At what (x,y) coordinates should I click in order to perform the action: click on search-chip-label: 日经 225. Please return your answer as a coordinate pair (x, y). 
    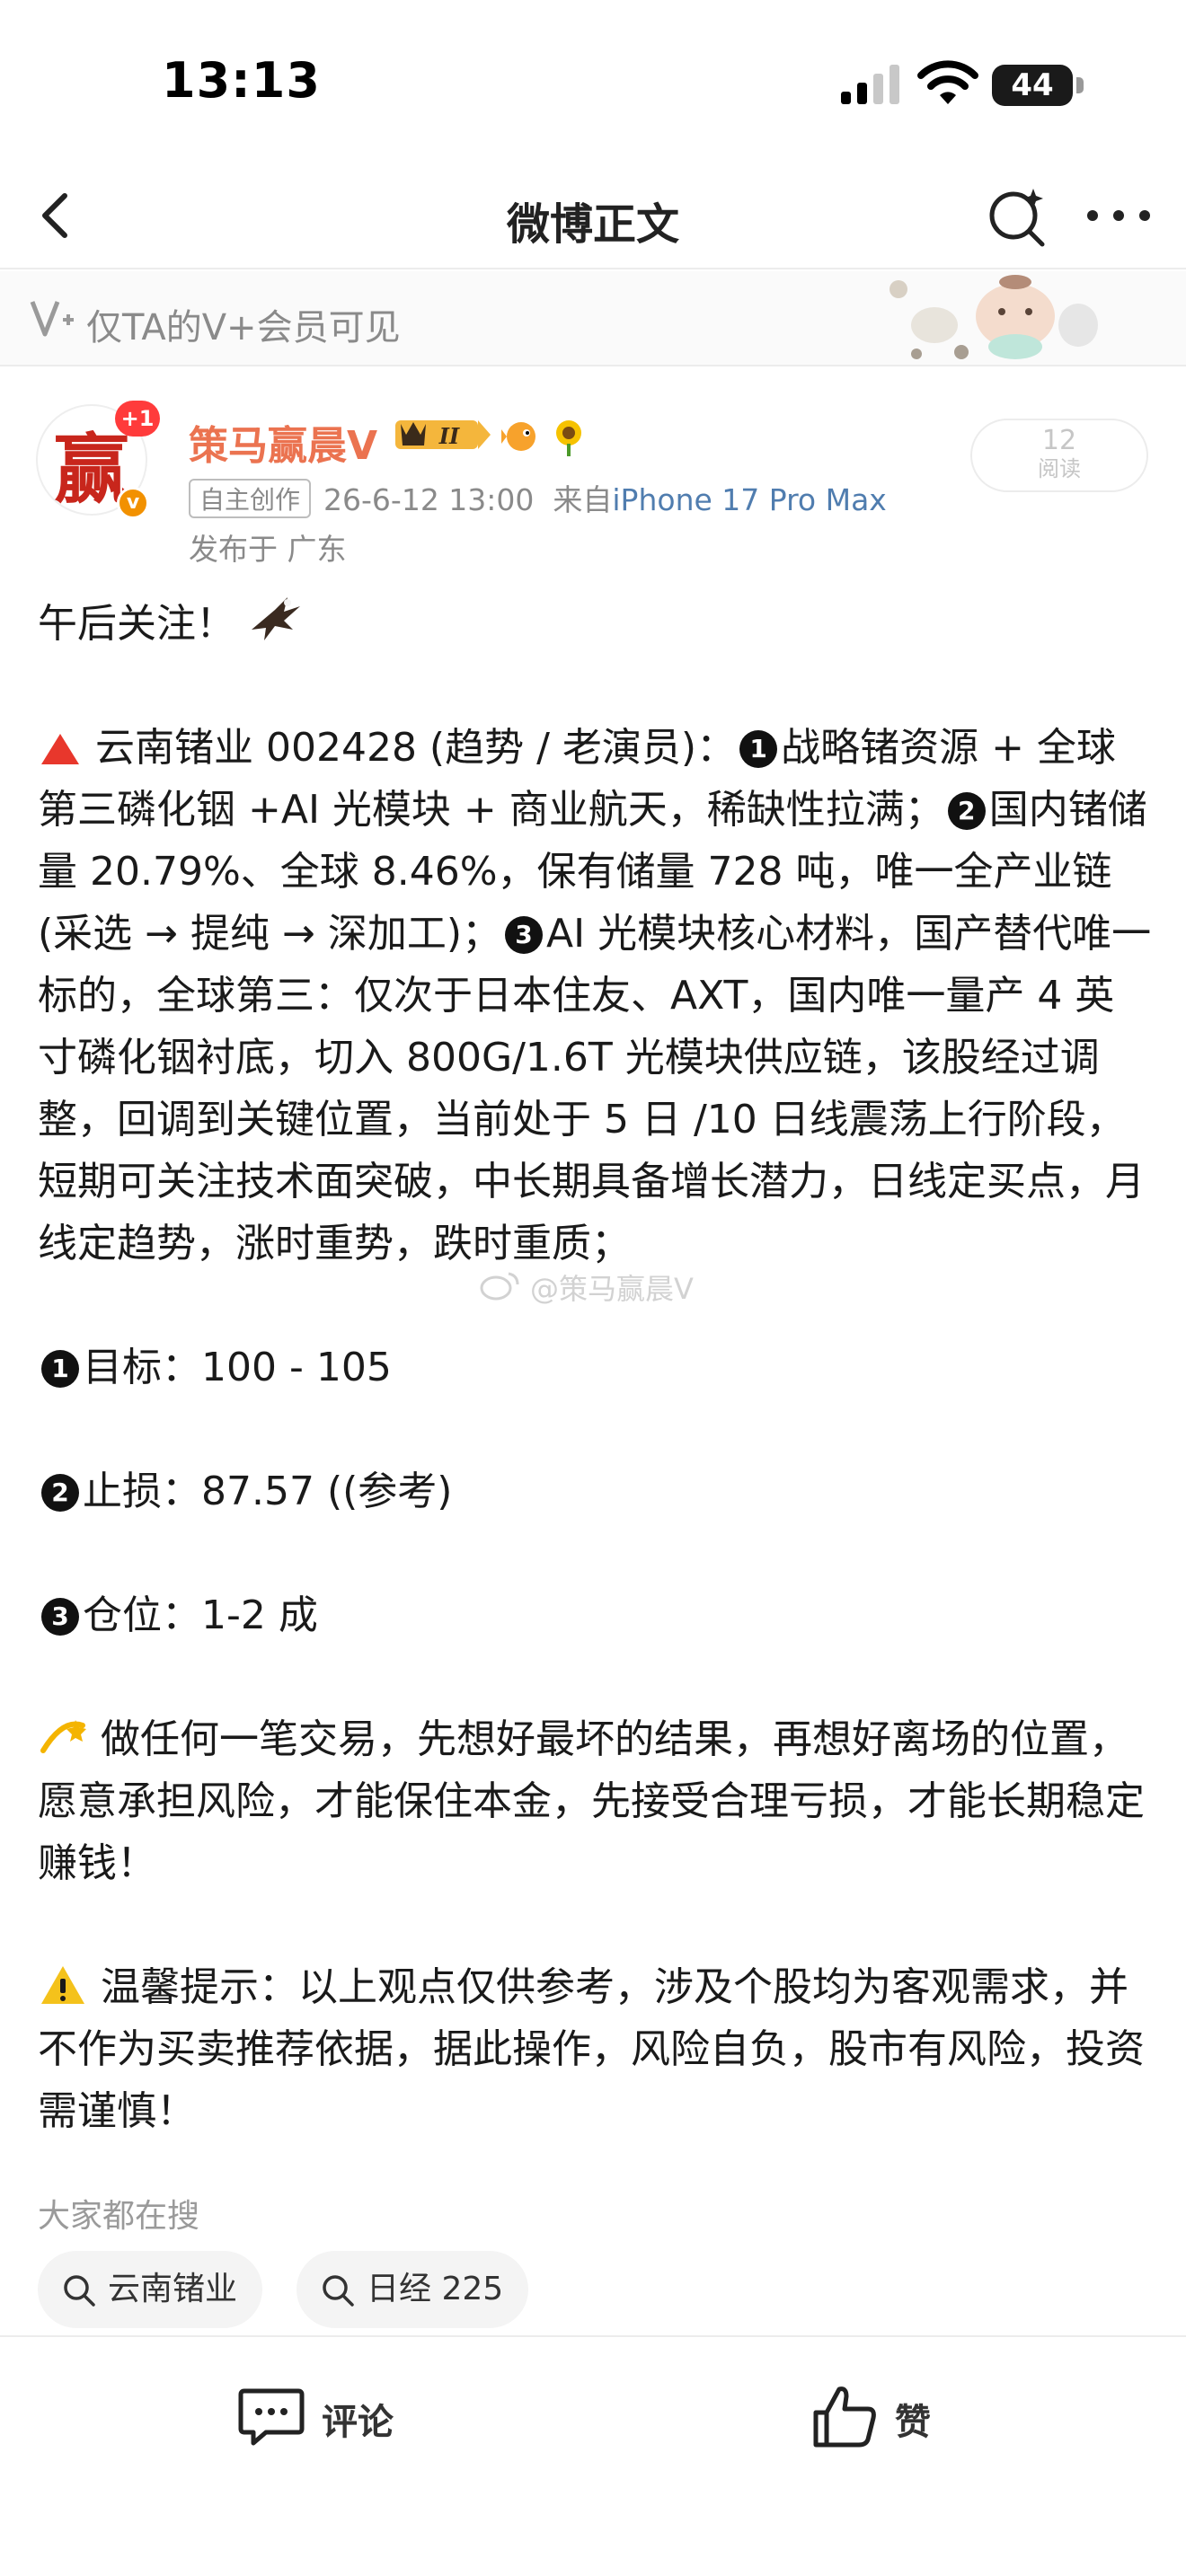
    Looking at the image, I should click on (435, 2289).